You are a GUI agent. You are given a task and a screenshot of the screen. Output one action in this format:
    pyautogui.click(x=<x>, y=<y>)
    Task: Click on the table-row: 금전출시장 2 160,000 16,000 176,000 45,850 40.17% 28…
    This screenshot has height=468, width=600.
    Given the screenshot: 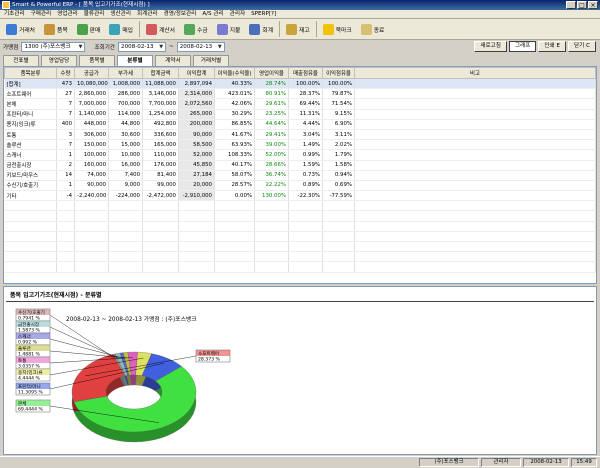 What is the action you would take?
    pyautogui.click(x=300, y=165)
    